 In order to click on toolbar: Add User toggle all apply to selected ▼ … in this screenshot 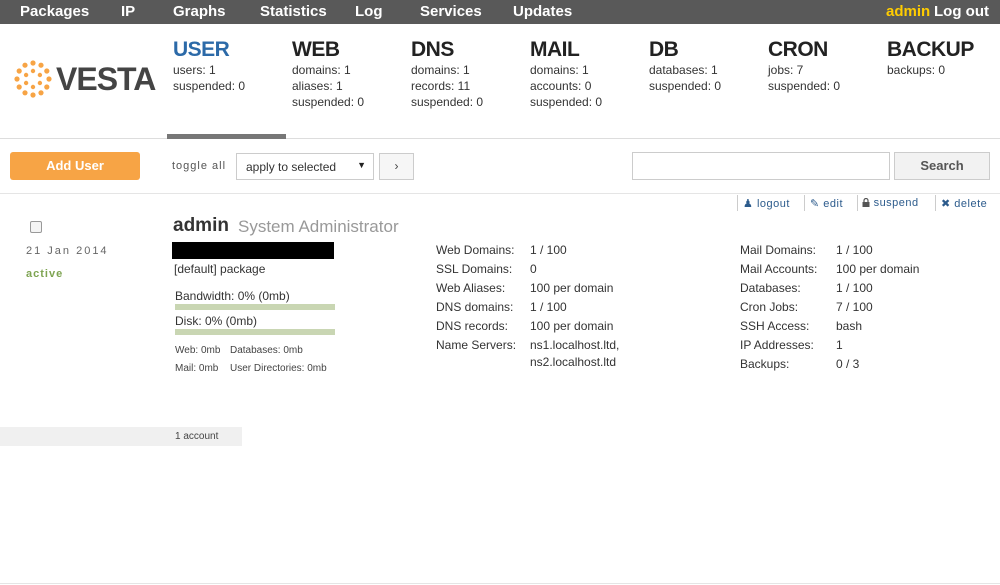, I will do `click(500, 167)`.